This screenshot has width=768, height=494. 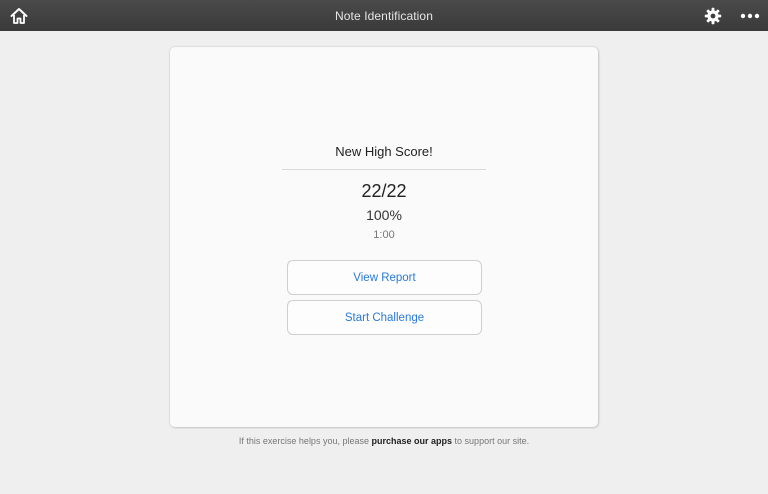 I want to click on more-button, so click(x=750, y=16).